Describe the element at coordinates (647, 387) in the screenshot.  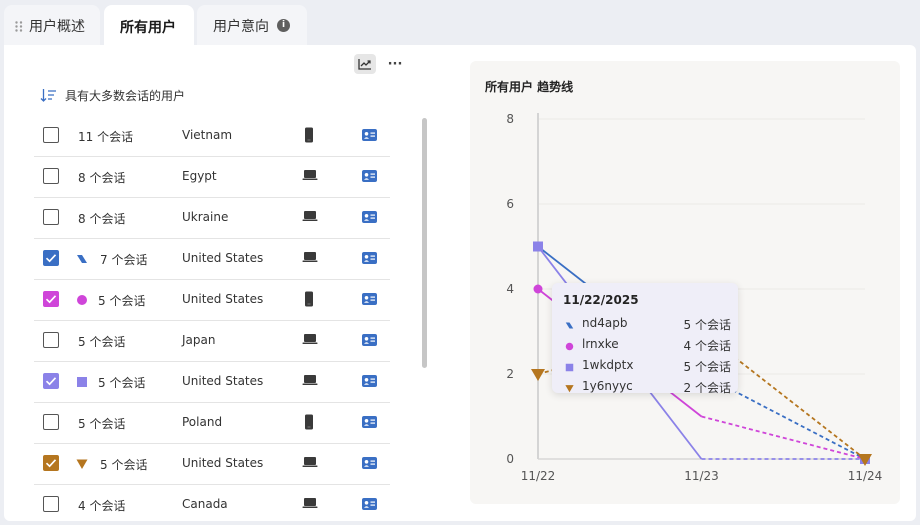
I see `tooltip-row: 1y6nyyc 2 个会话` at that location.